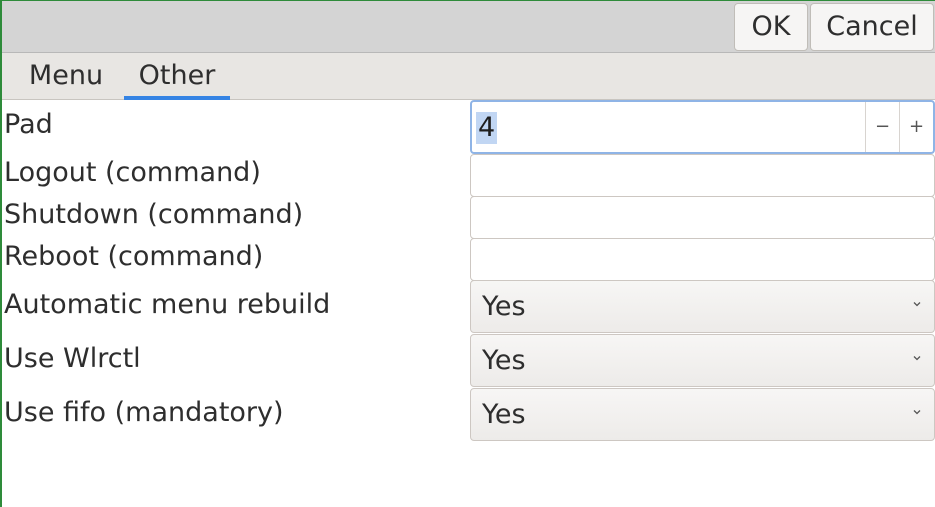 This screenshot has width=935, height=507. I want to click on reboot-label: Reboot (command), so click(134, 256).